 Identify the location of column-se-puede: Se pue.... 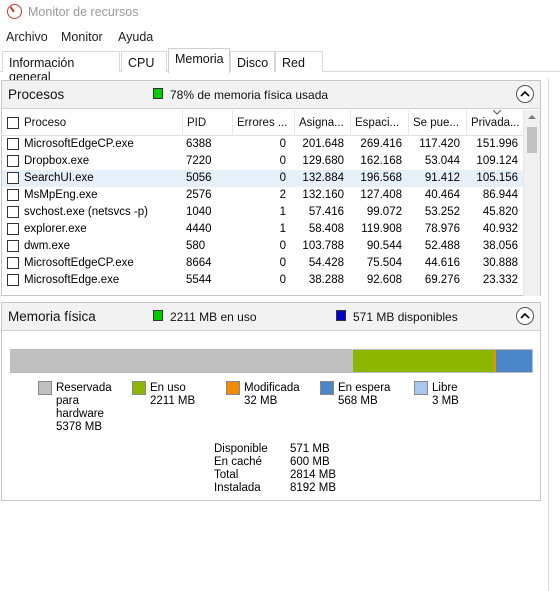
(437, 123).